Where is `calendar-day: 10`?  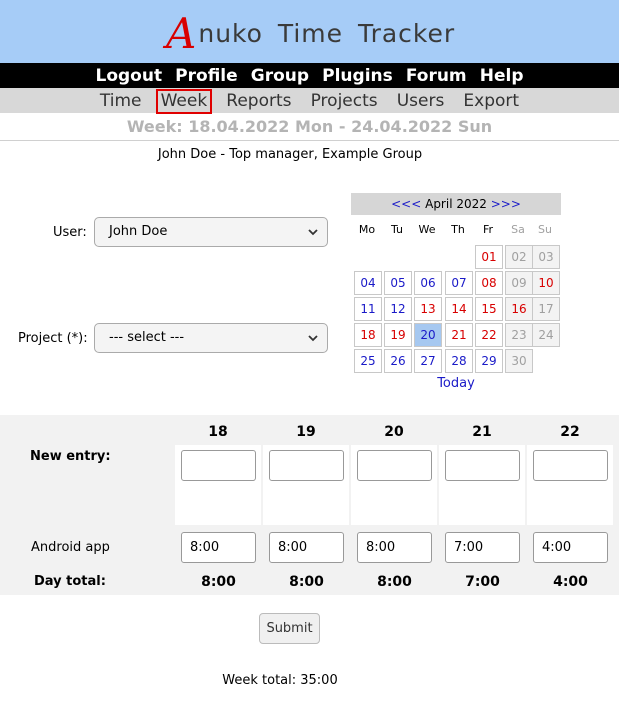 calendar-day: 10 is located at coordinates (546, 283).